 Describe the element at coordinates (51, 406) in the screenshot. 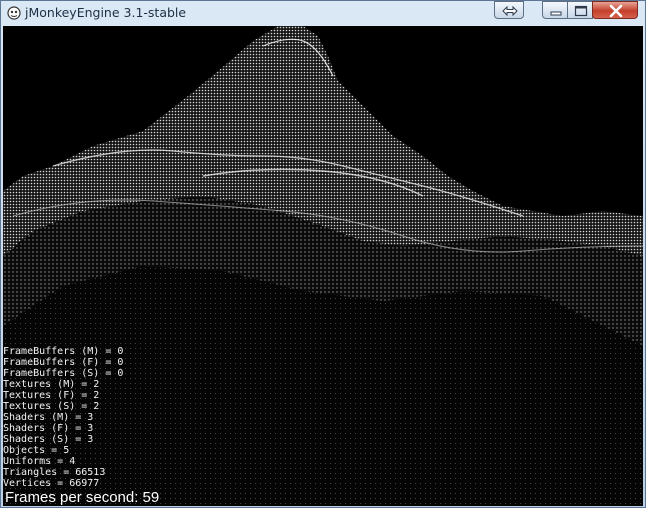

I see `stat-line: Textures (S) = 2` at that location.